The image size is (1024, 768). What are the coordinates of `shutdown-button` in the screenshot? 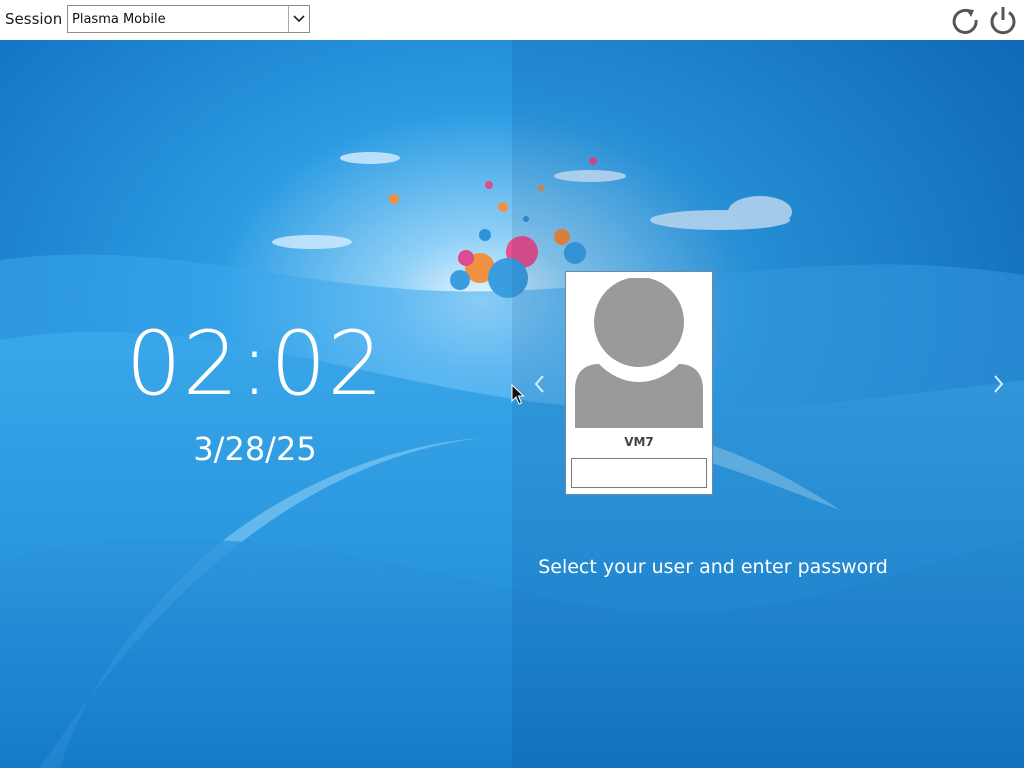 It's located at (1003, 20).